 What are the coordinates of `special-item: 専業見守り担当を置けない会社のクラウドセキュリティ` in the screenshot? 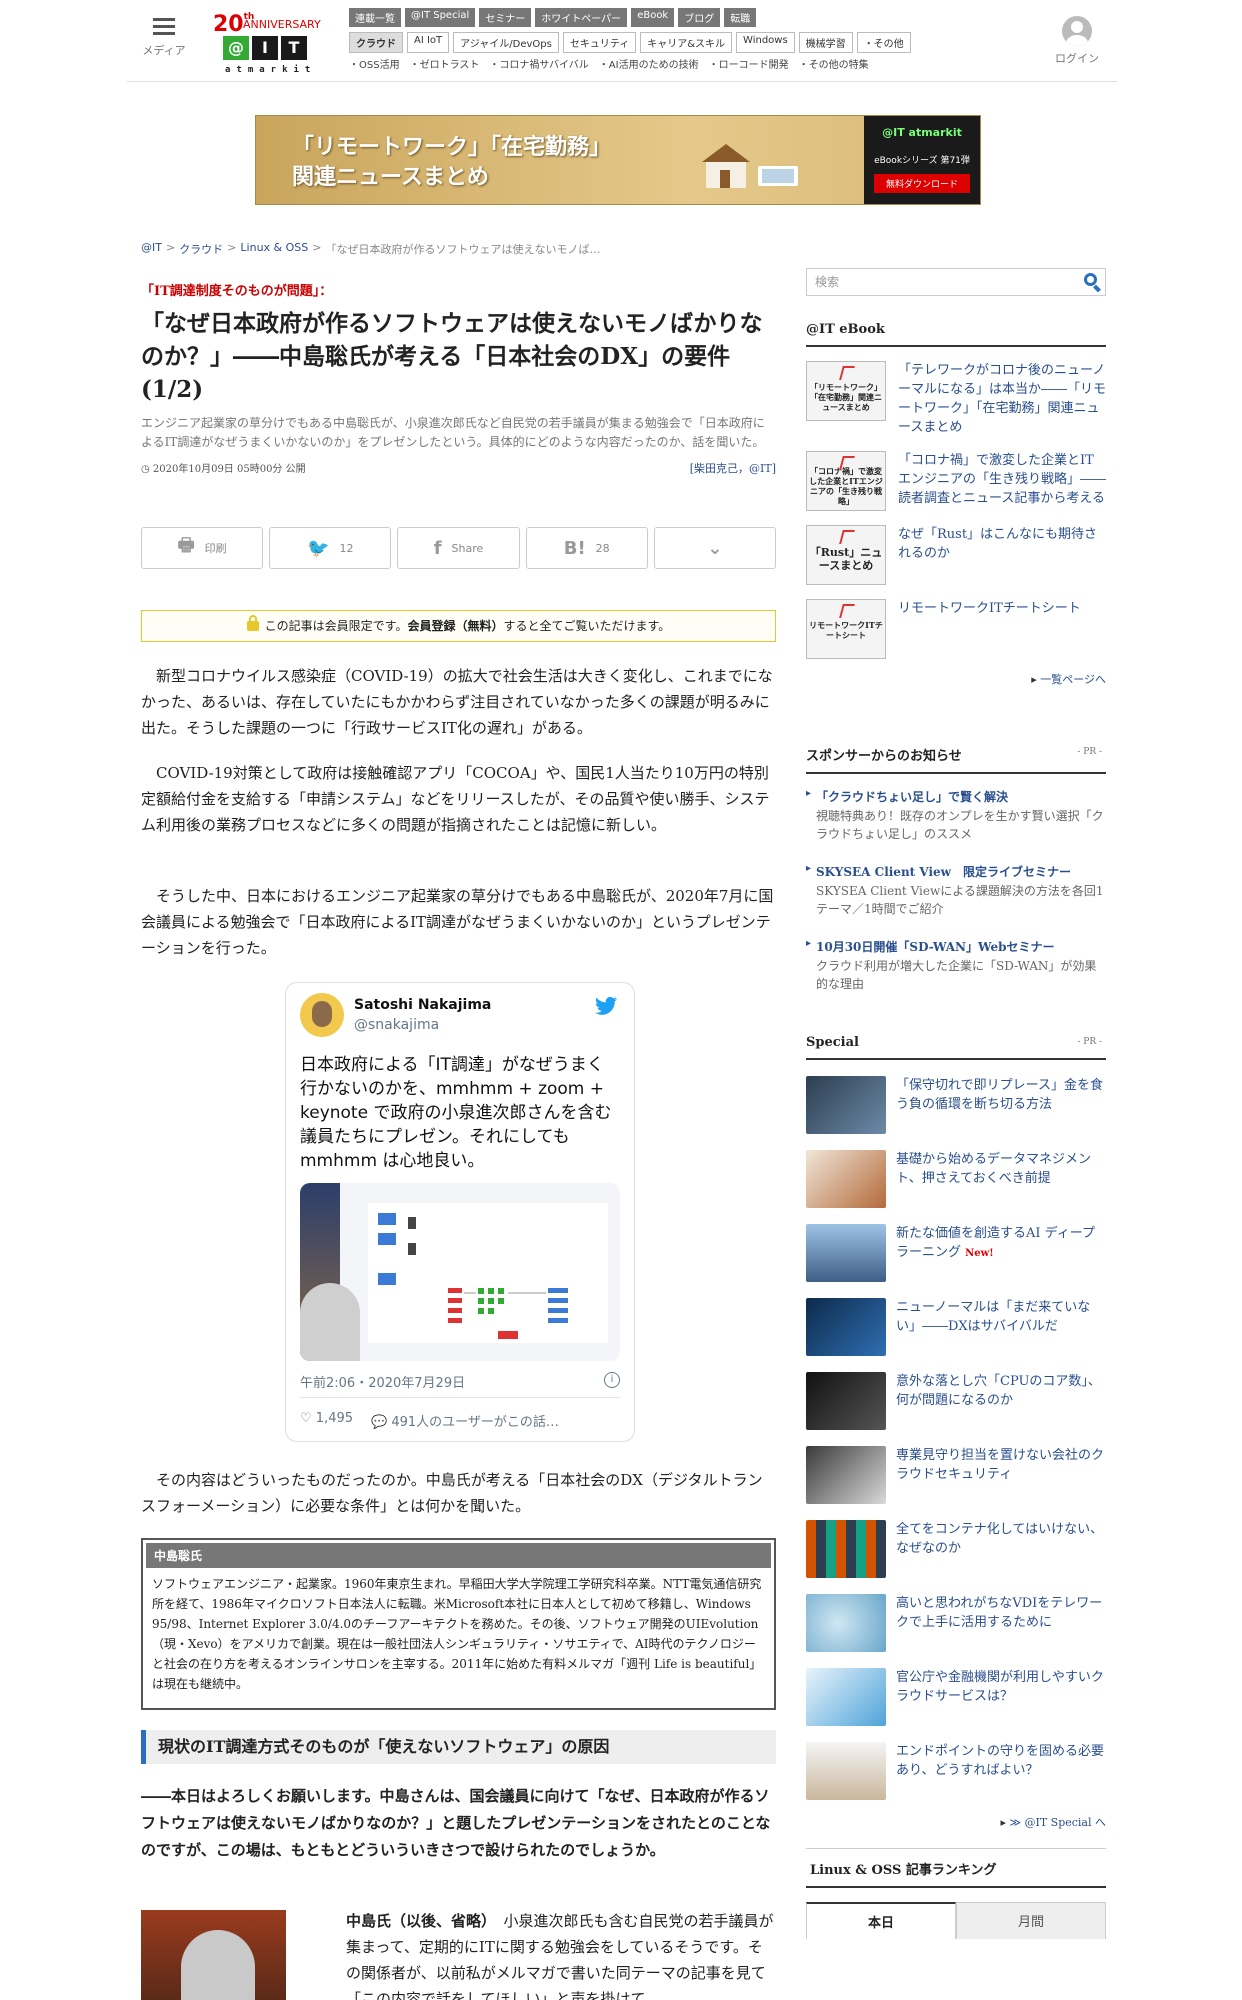 It's located at (956, 1475).